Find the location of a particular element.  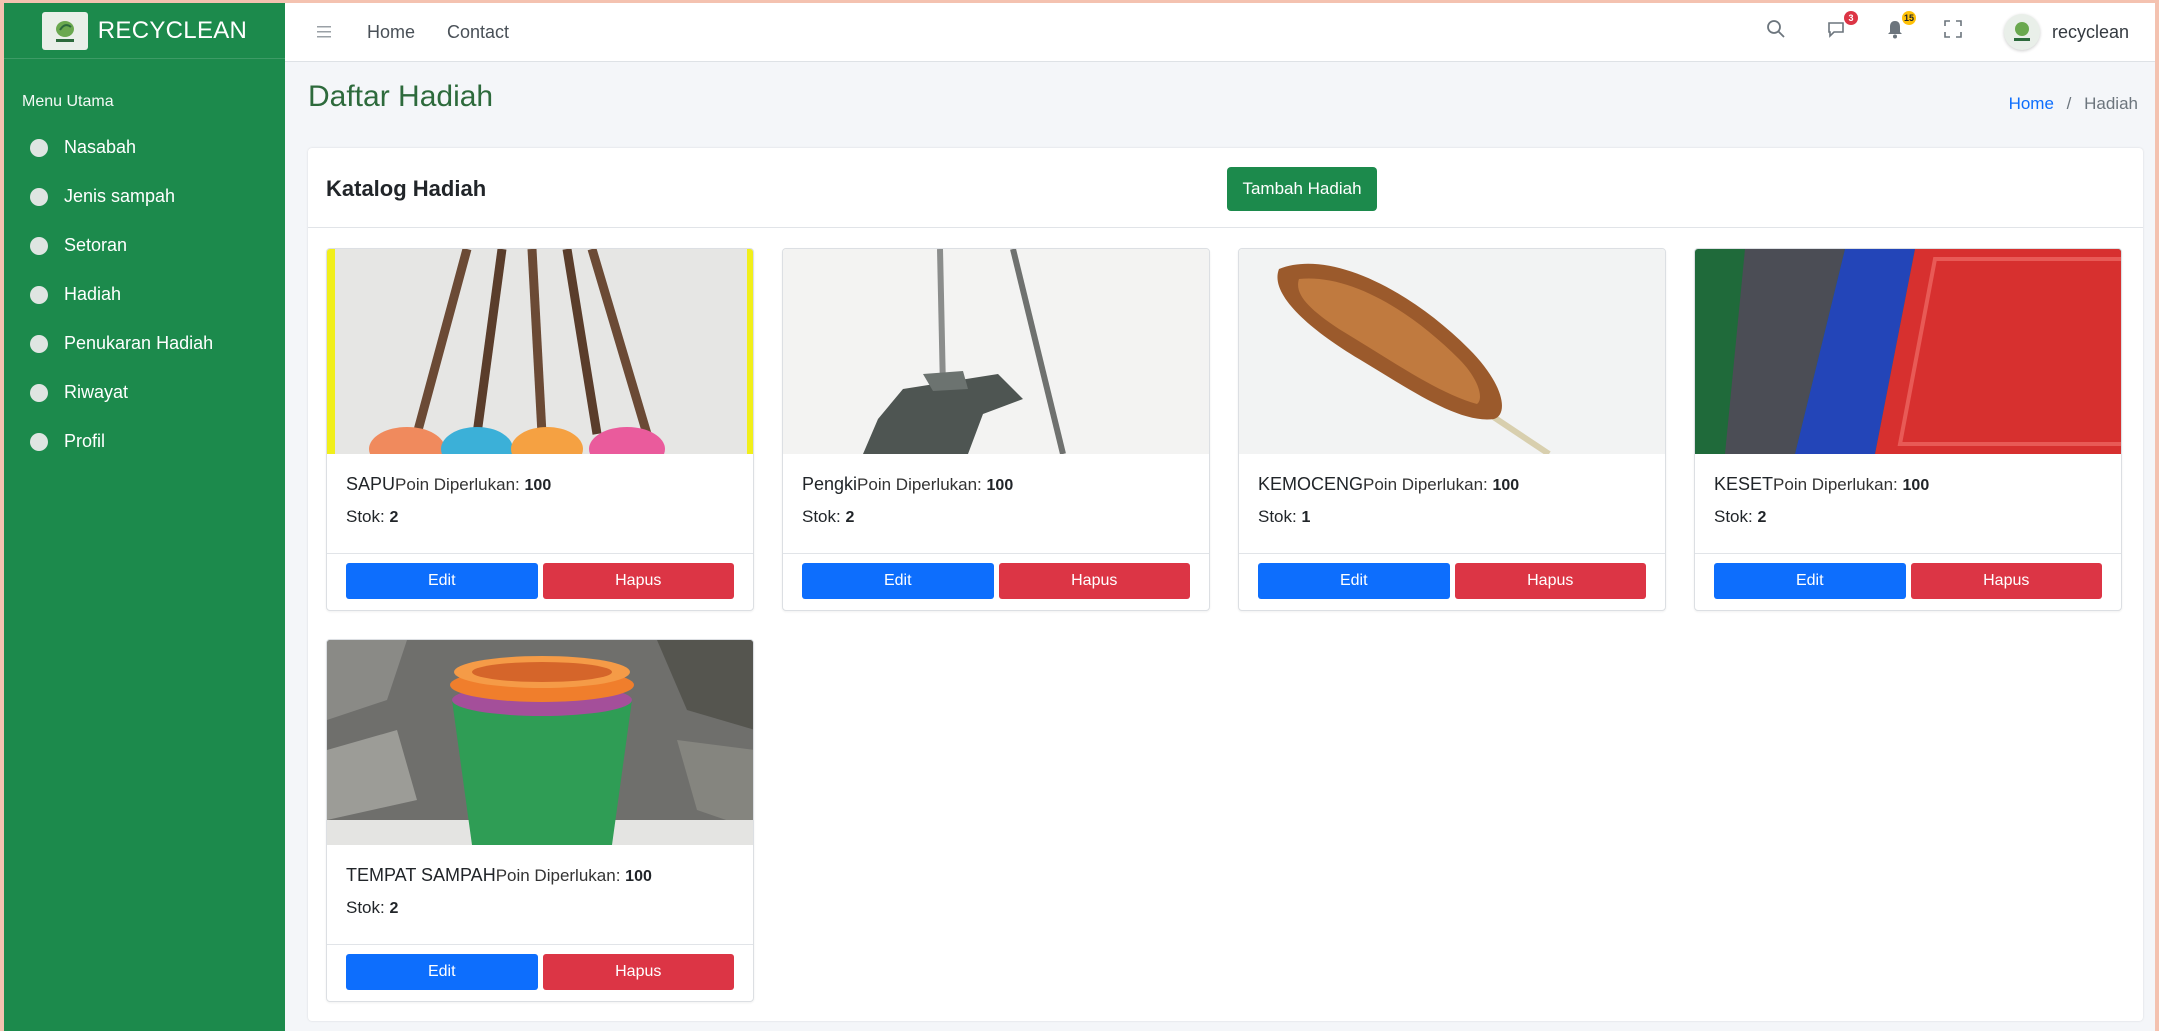

reward-name: KEMOCENG is located at coordinates (1311, 484).